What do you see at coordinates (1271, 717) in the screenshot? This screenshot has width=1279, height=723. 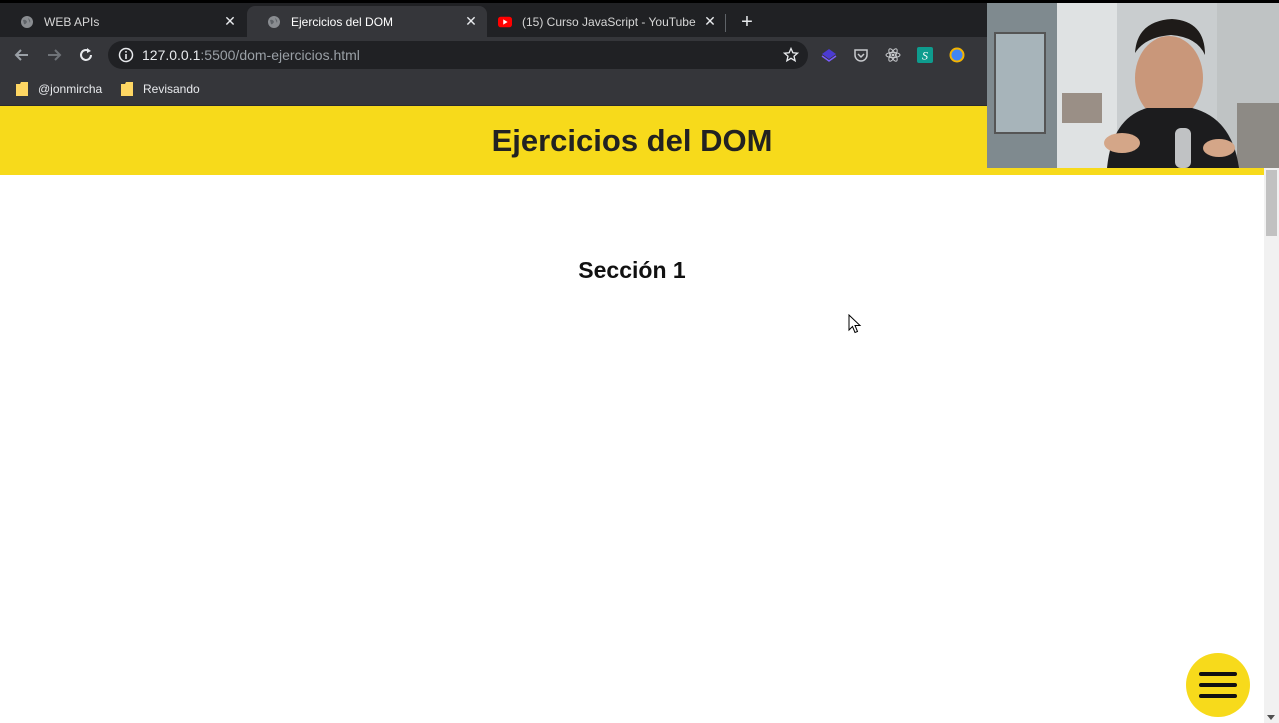 I see `scroll-down-arrow-icon` at bounding box center [1271, 717].